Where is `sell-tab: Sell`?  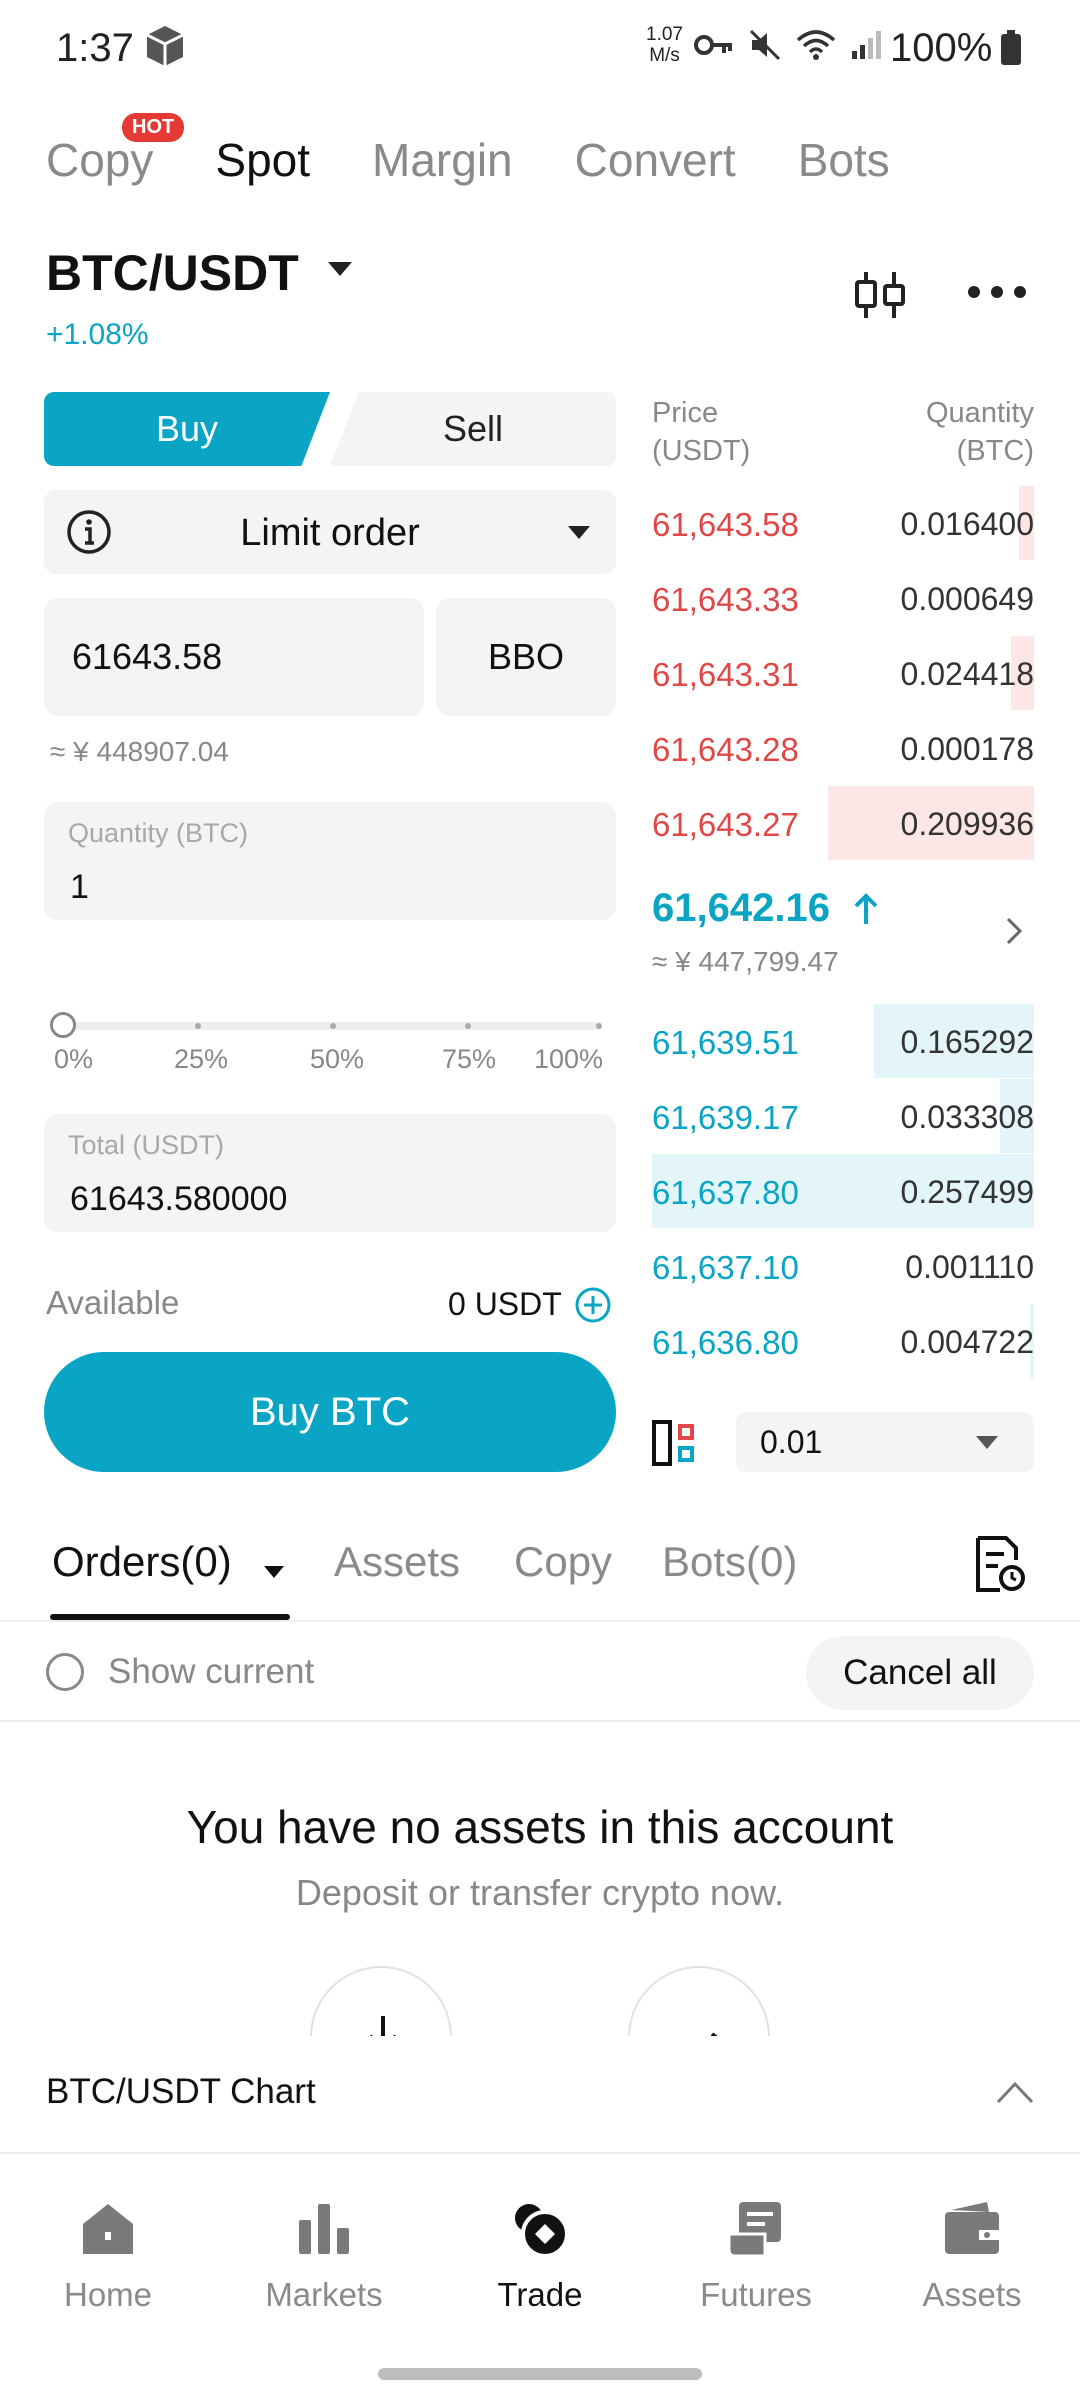
sell-tab: Sell is located at coordinates (473, 429).